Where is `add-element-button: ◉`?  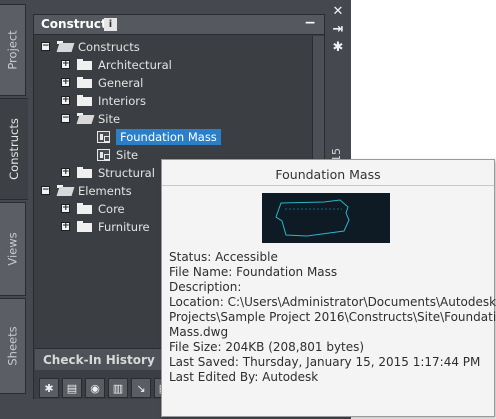 add-element-button: ◉ is located at coordinates (95, 388).